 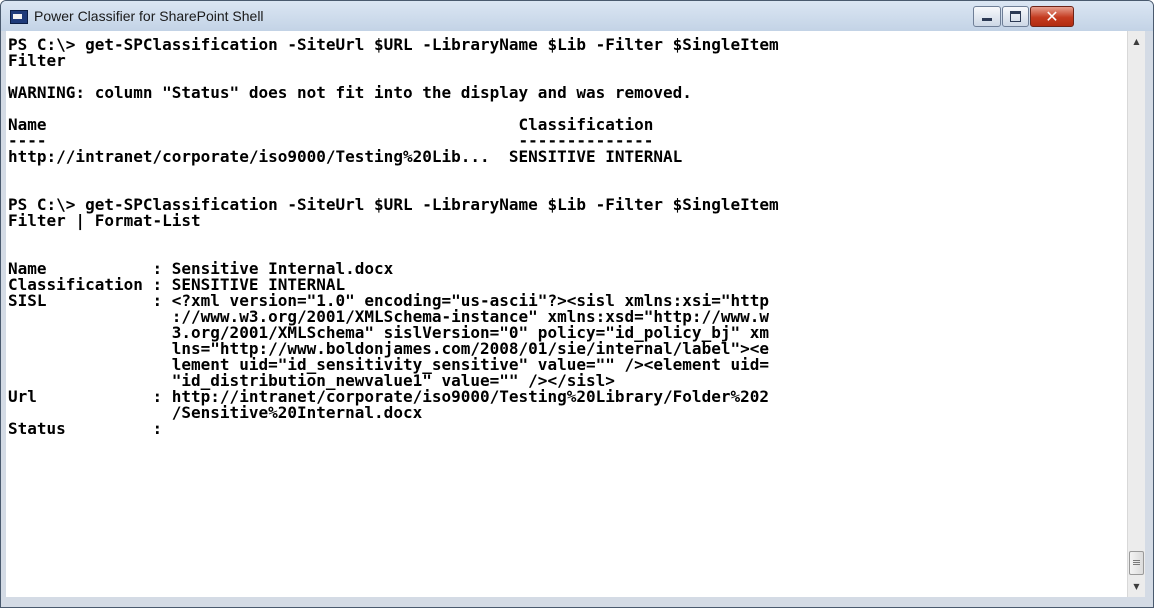 What do you see at coordinates (1136, 314) in the screenshot?
I see `vertical-scrollbar: ▲ ▼` at bounding box center [1136, 314].